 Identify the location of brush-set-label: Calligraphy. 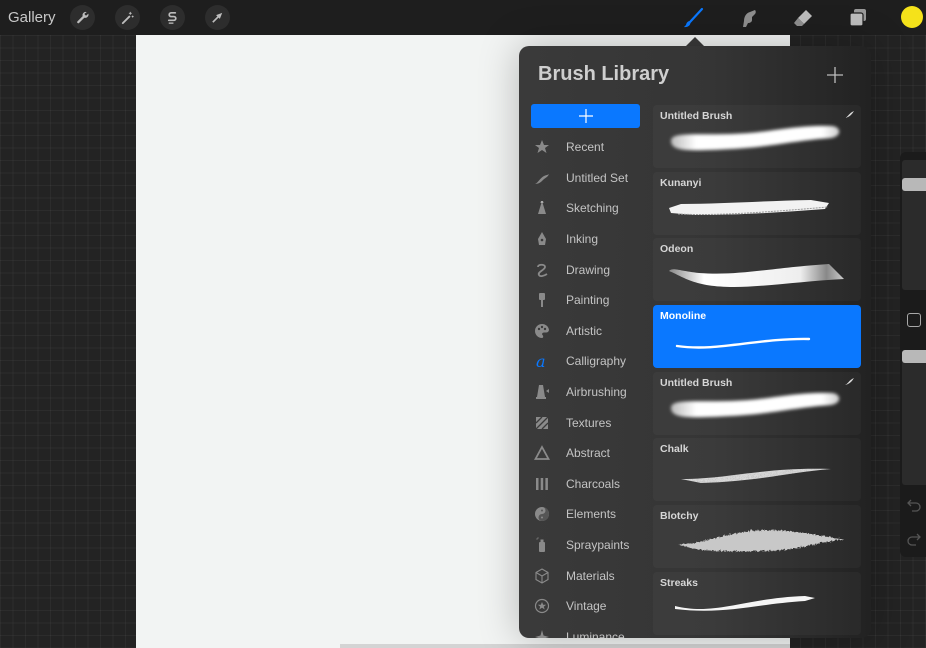
(596, 361).